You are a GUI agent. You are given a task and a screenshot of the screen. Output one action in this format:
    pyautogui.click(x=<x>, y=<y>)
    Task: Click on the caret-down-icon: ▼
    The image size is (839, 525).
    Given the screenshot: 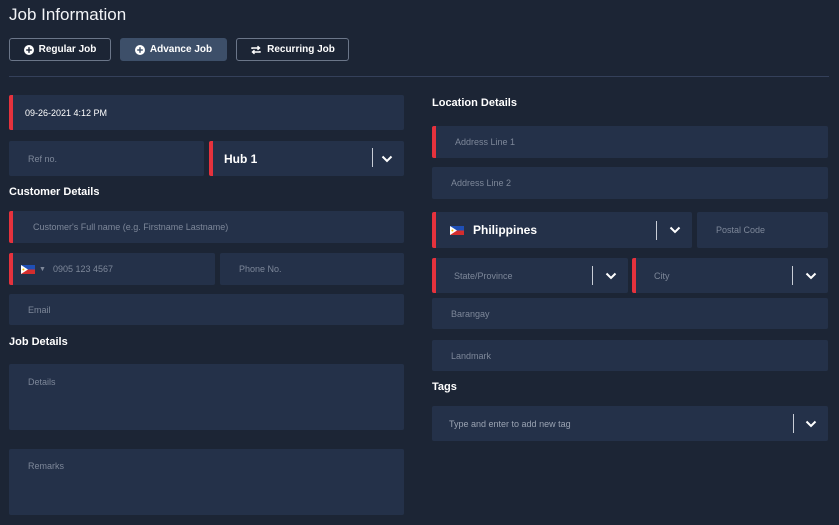 What is the action you would take?
    pyautogui.click(x=42, y=269)
    